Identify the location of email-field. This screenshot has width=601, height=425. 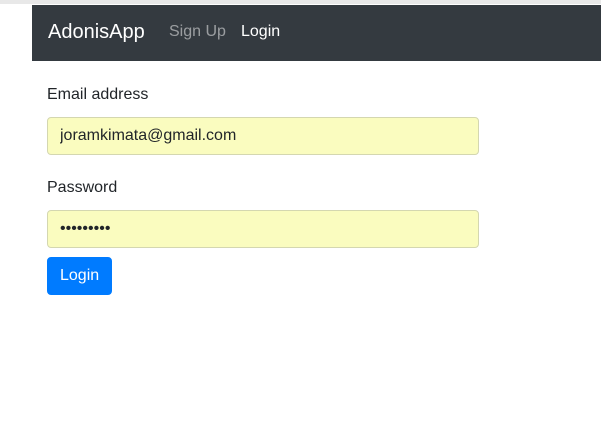
(263, 136).